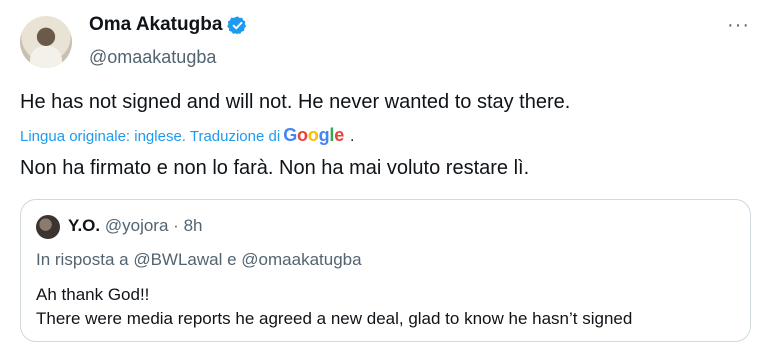 Image resolution: width=767 pixels, height=351 pixels. I want to click on translation-label: Lingua originale: inglese. Traduzione di, so click(150, 136).